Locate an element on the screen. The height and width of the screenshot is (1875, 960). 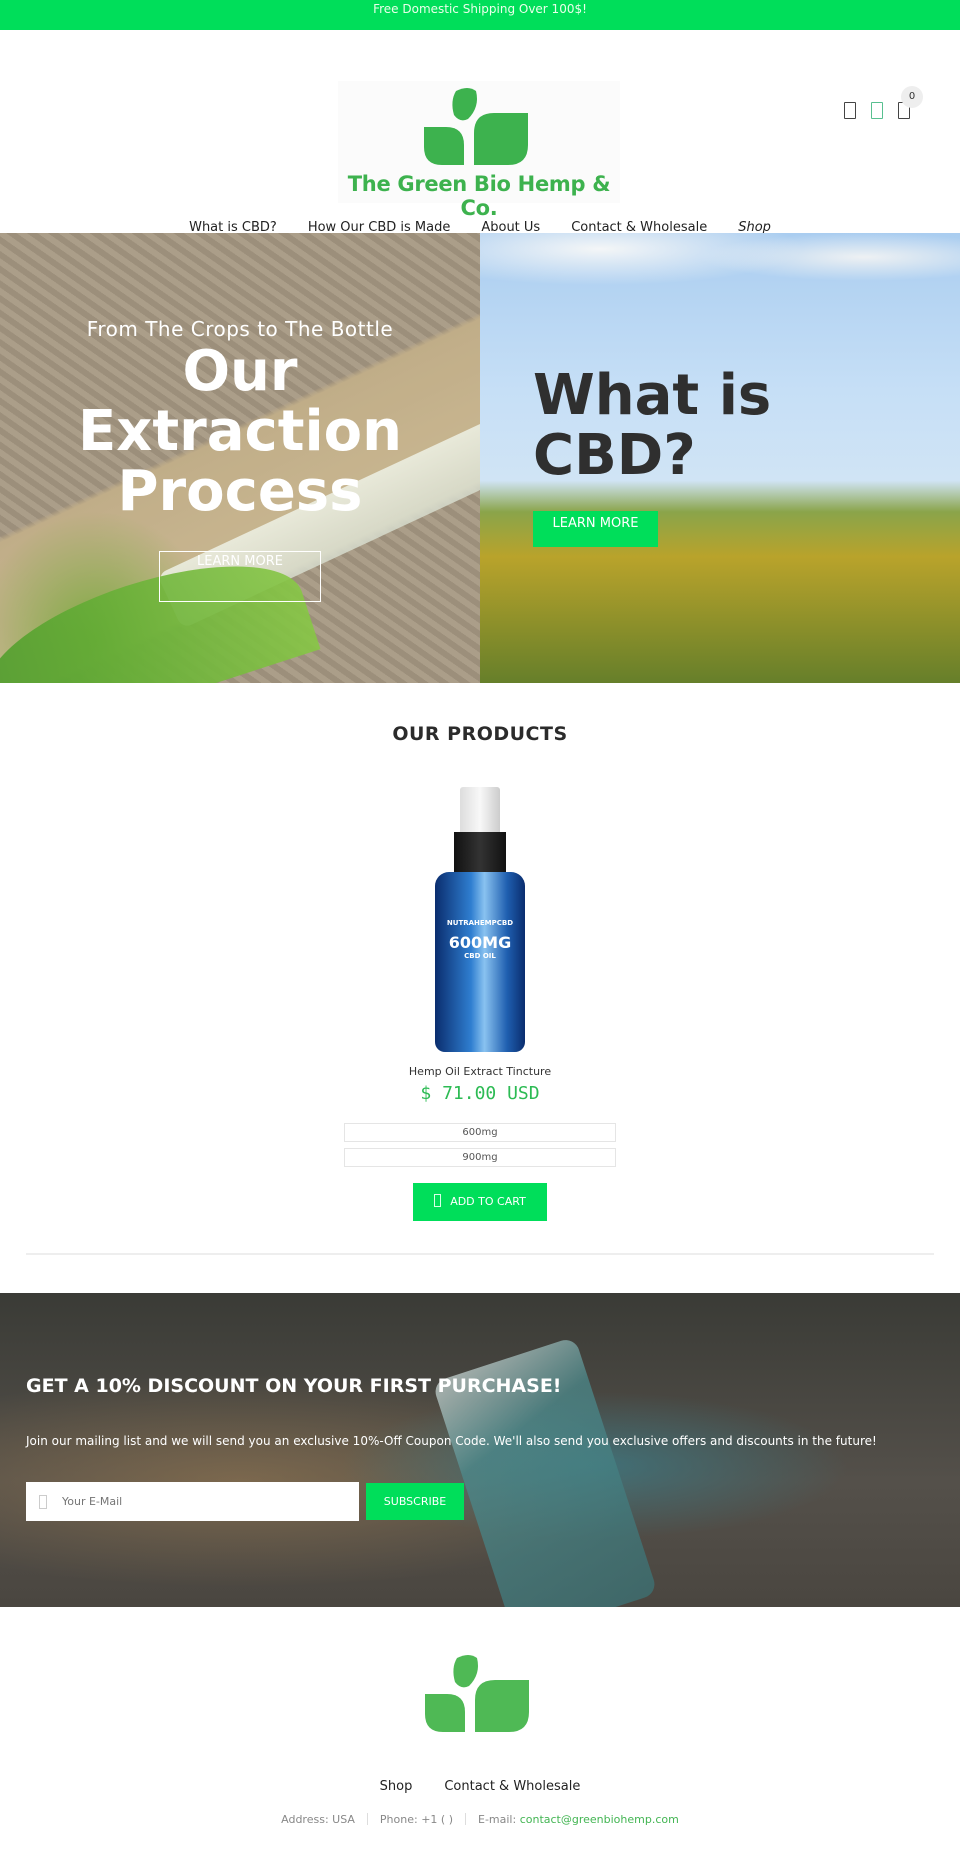
footer-nav: Shop Contact & Wholesale is located at coordinates (480, 1786).